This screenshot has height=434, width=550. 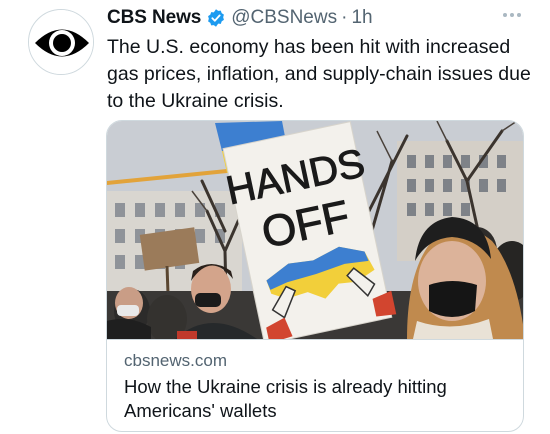 I want to click on author-handle: @CBSNews, so click(x=284, y=18).